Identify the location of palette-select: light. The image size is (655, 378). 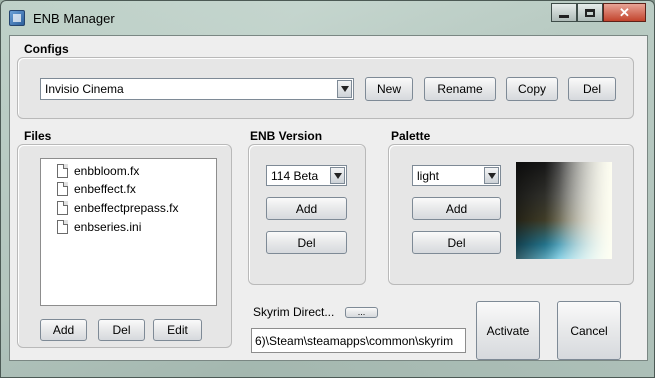
(456, 175).